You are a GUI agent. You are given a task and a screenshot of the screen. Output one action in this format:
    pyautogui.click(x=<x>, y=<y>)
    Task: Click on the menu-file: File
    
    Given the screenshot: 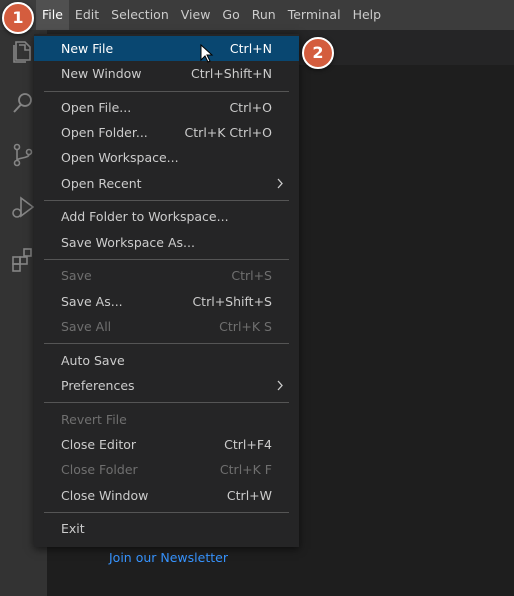 What is the action you would take?
    pyautogui.click(x=52, y=15)
    